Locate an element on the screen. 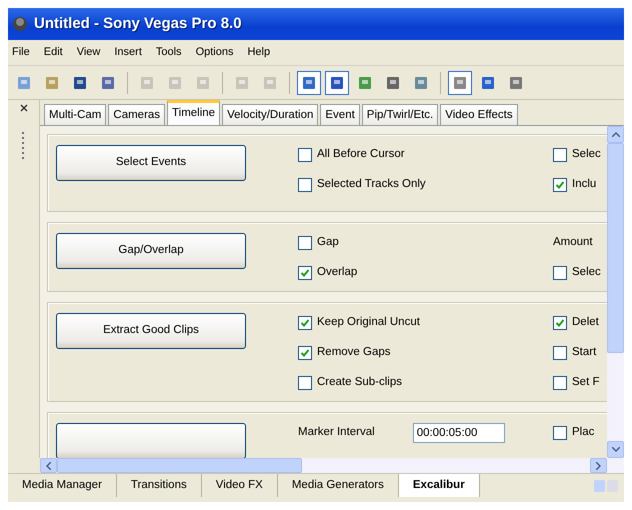 Image resolution: width=632 pixels, height=510 pixels. checkbox-label: Start is located at coordinates (584, 352).